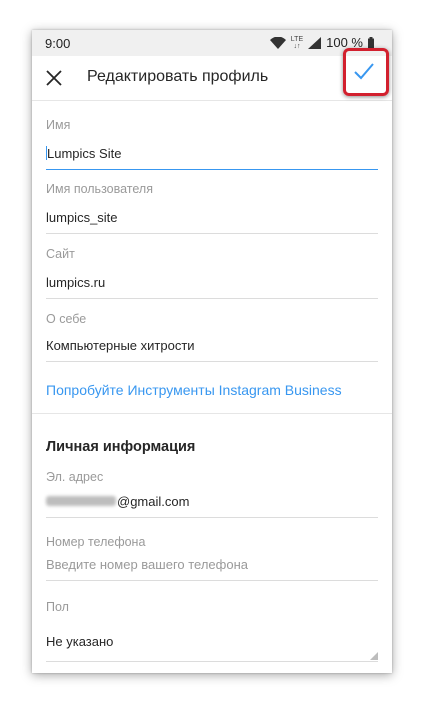  I want to click on signal-icon, so click(315, 42).